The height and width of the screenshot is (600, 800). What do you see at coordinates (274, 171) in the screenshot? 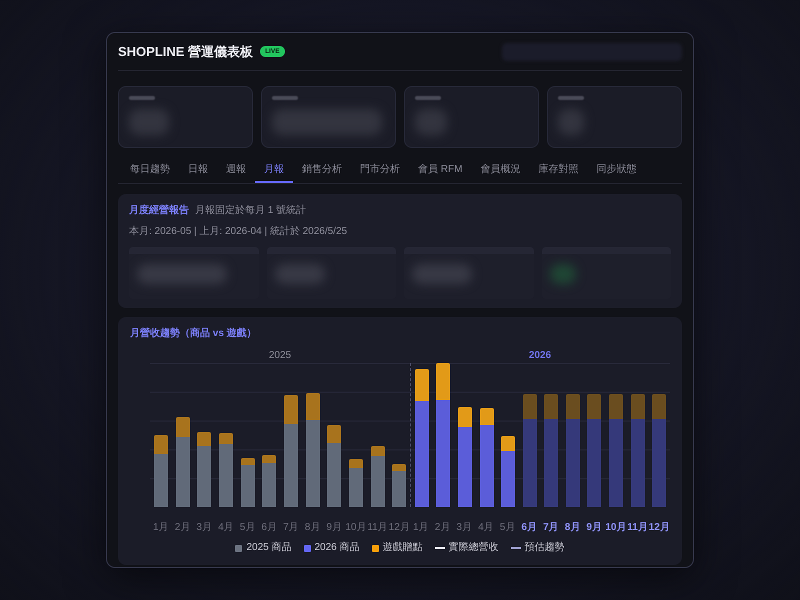
I see `tab: 月報` at bounding box center [274, 171].